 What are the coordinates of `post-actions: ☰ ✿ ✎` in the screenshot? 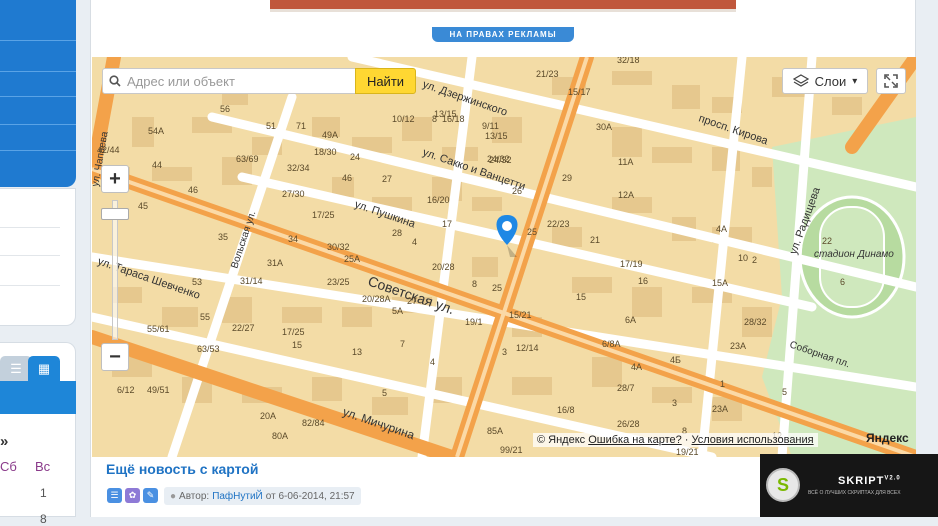 It's located at (132, 495).